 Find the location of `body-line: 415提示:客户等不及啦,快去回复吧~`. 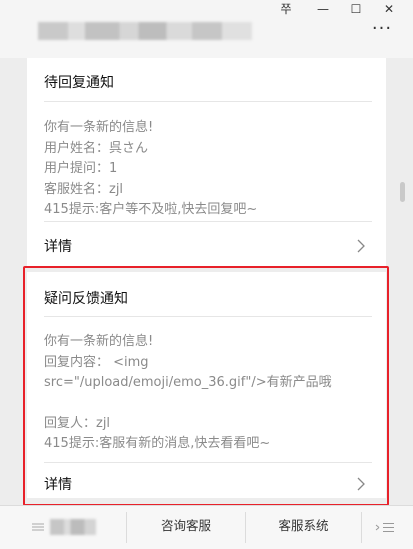

body-line: 415提示:客户等不及啦,快去回复吧~ is located at coordinates (151, 209).